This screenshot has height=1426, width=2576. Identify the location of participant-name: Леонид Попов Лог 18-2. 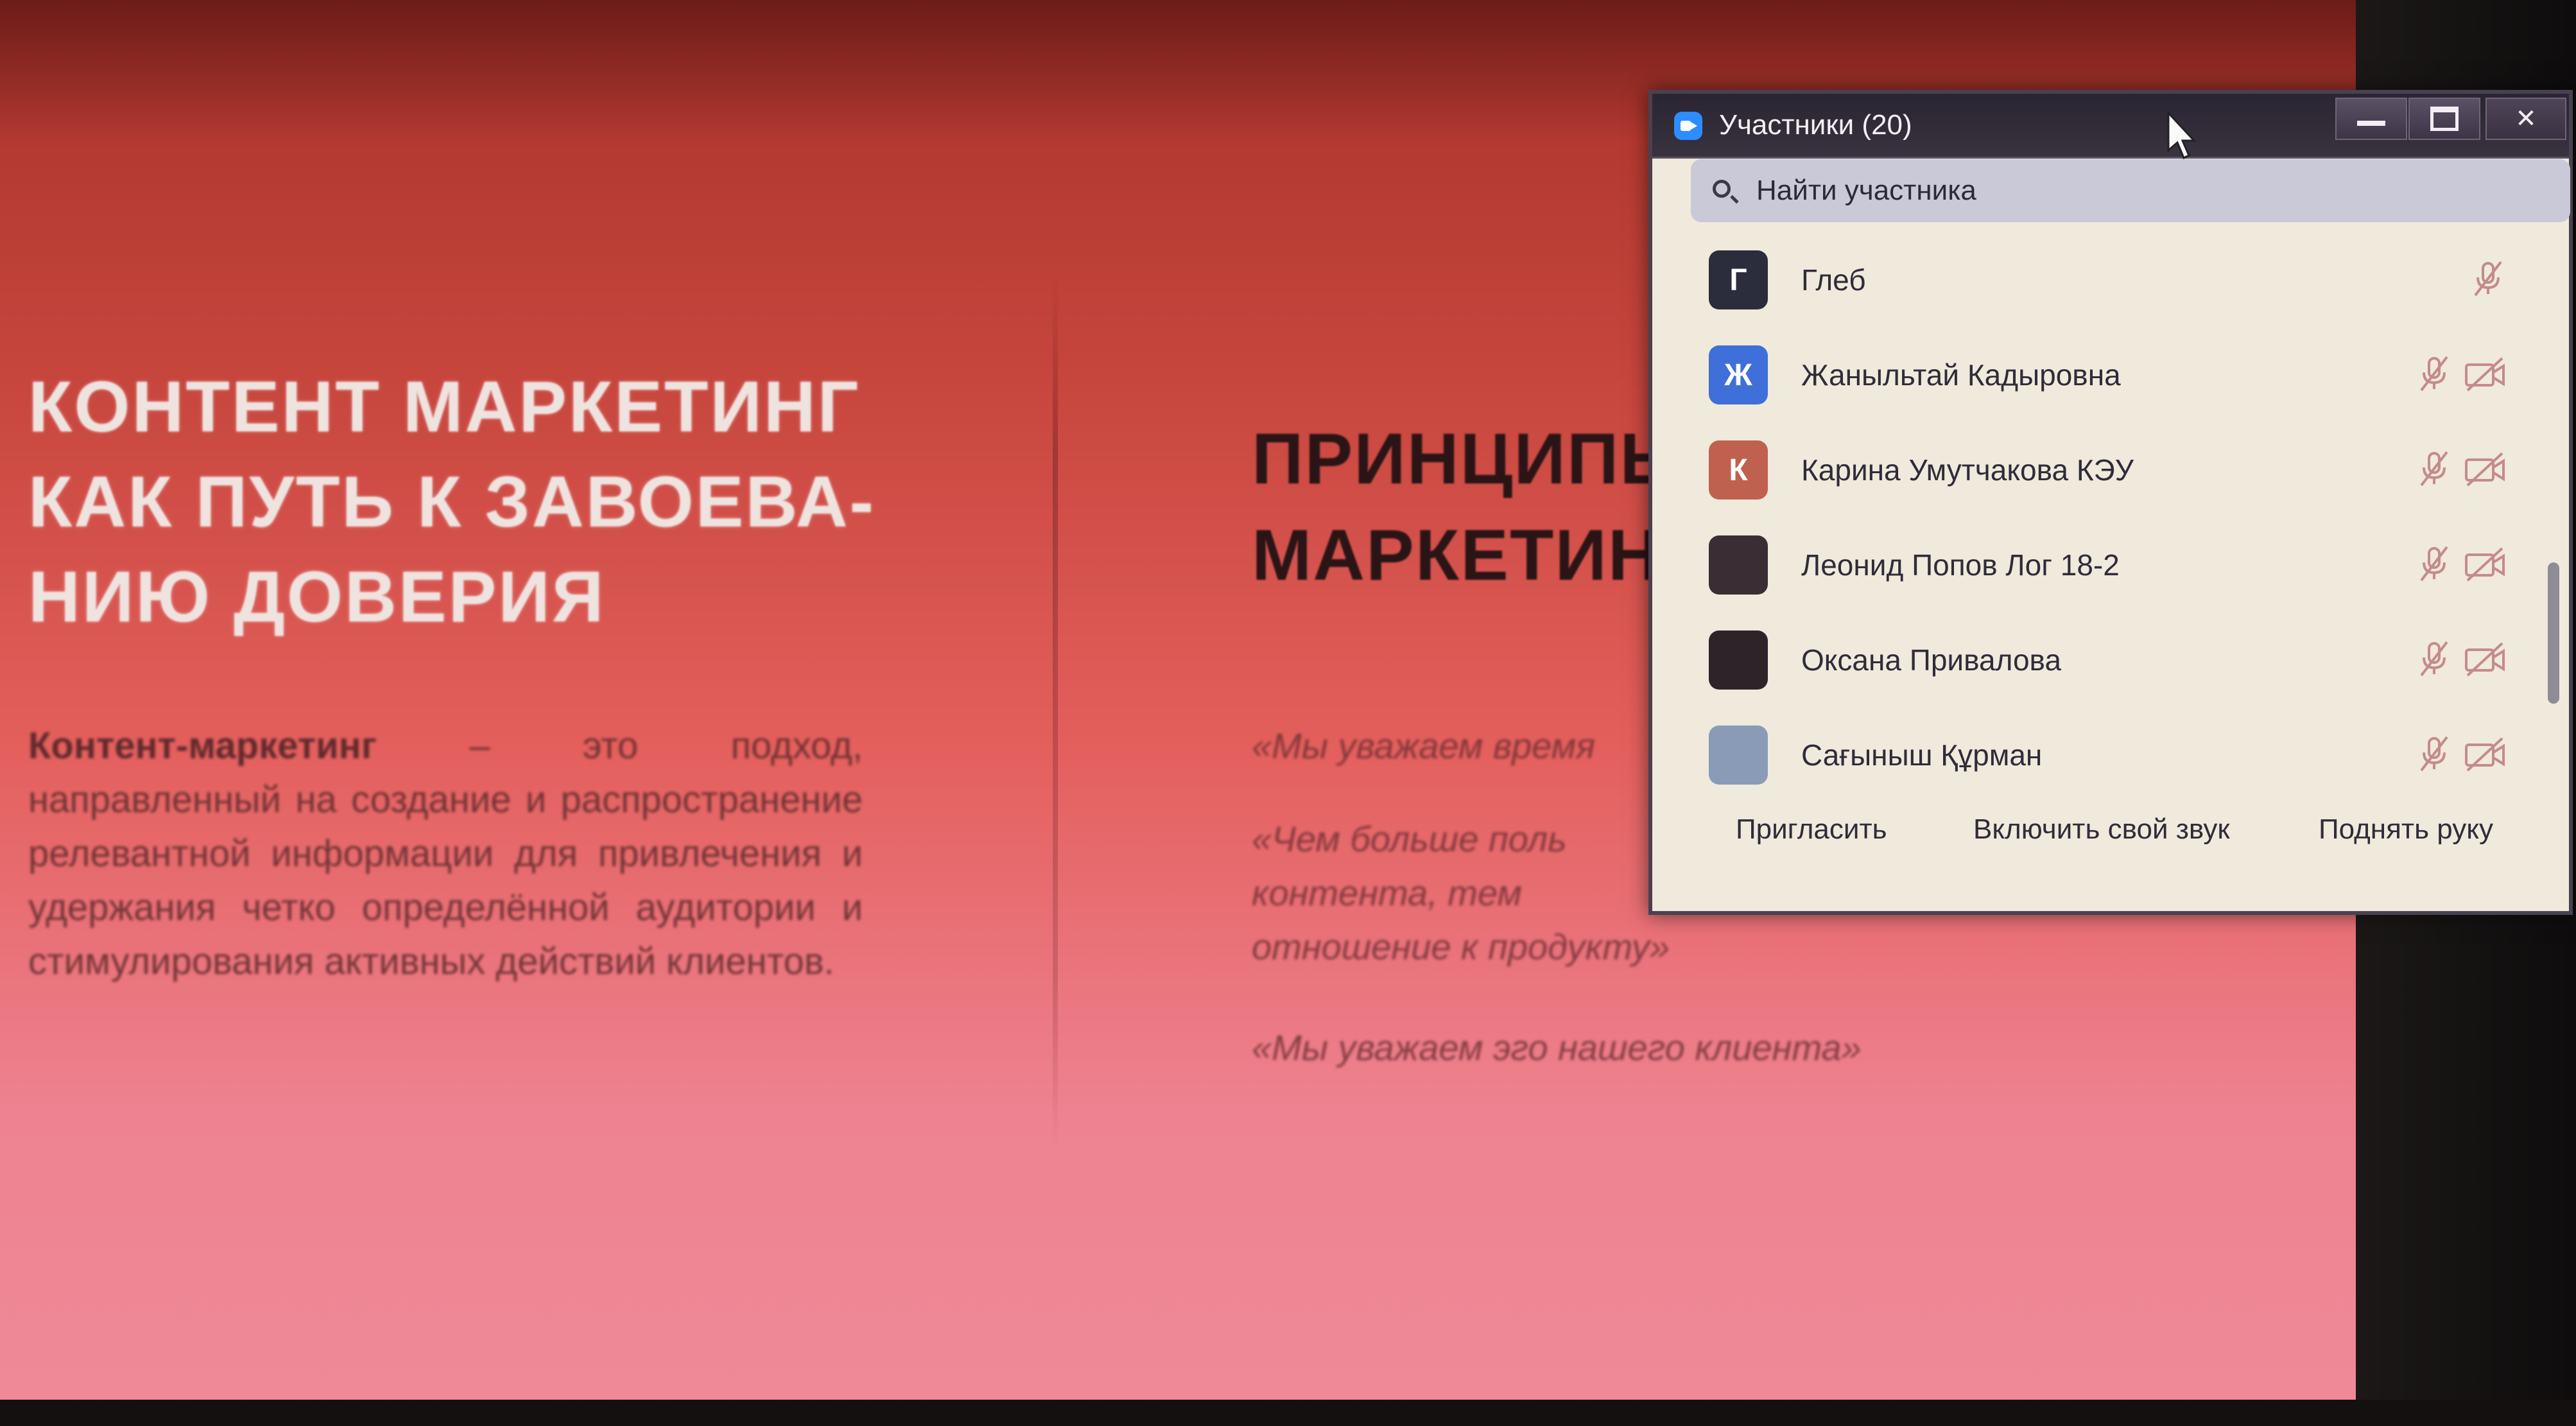
(1961, 565).